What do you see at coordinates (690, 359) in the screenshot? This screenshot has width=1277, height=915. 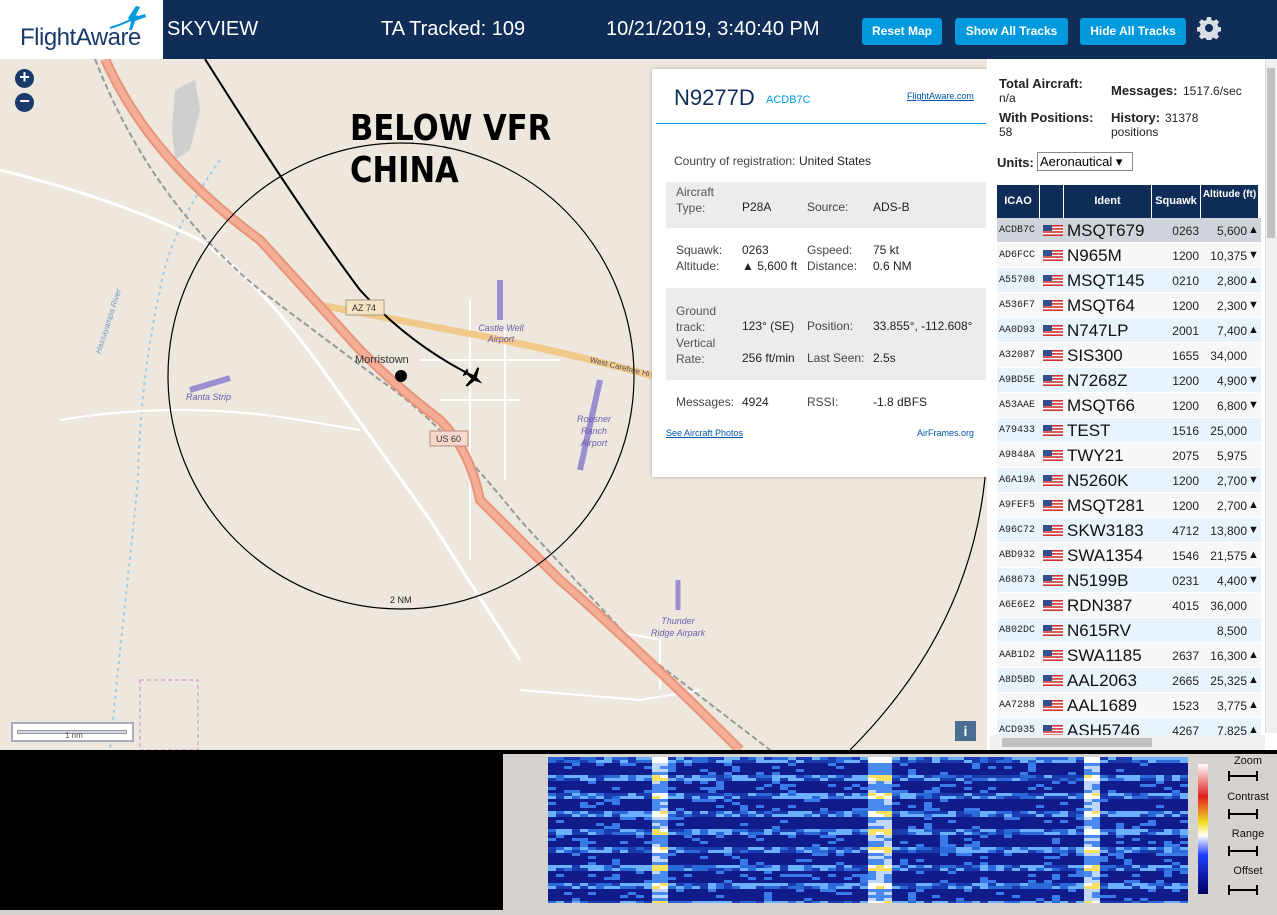 I see `vrate-label-2: Rate:` at bounding box center [690, 359].